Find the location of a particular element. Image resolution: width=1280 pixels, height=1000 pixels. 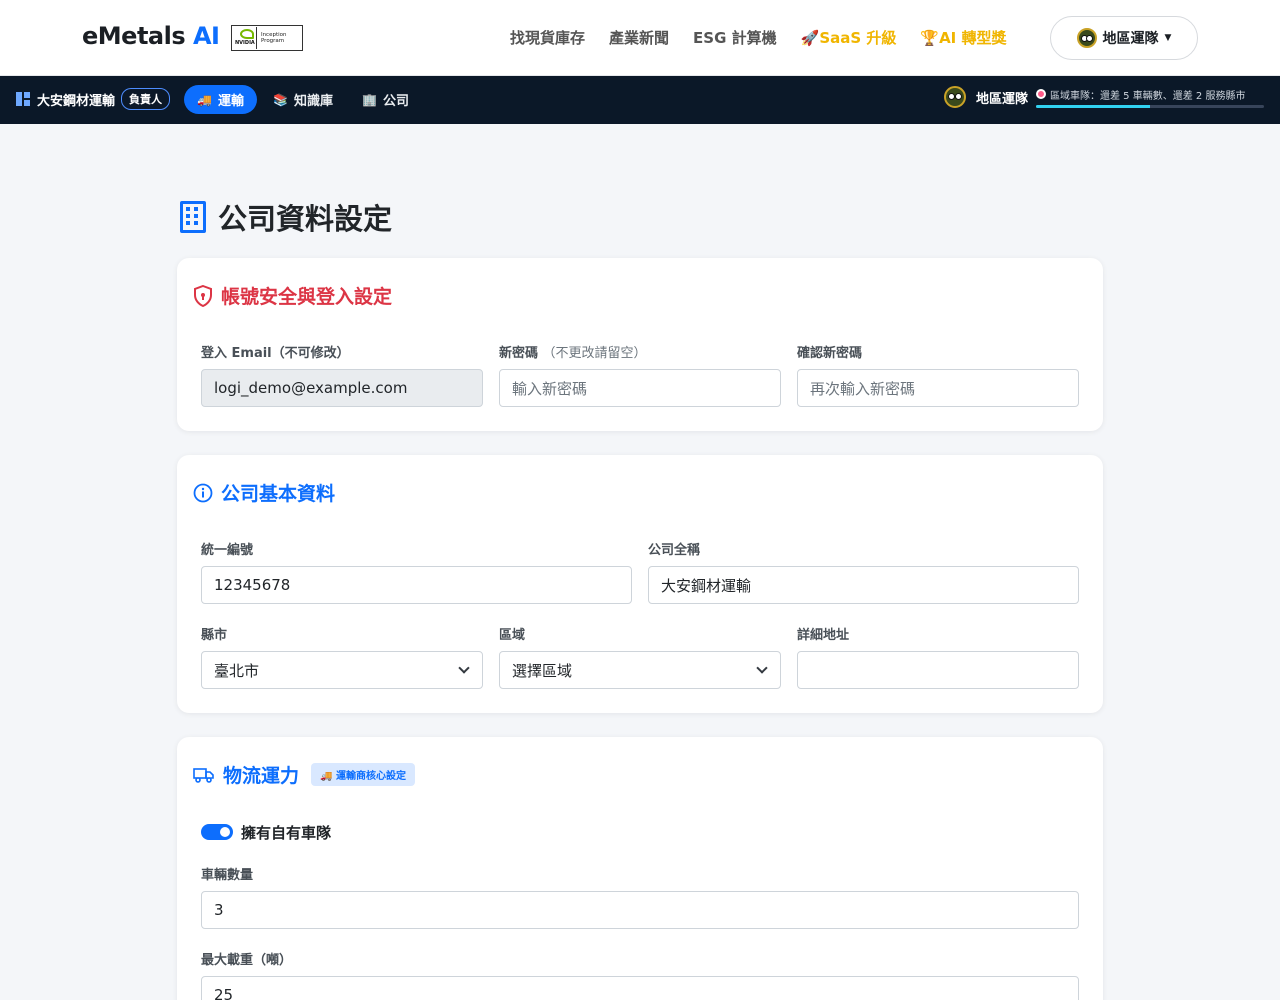

address-label: 詳細地址 is located at coordinates (823, 635).